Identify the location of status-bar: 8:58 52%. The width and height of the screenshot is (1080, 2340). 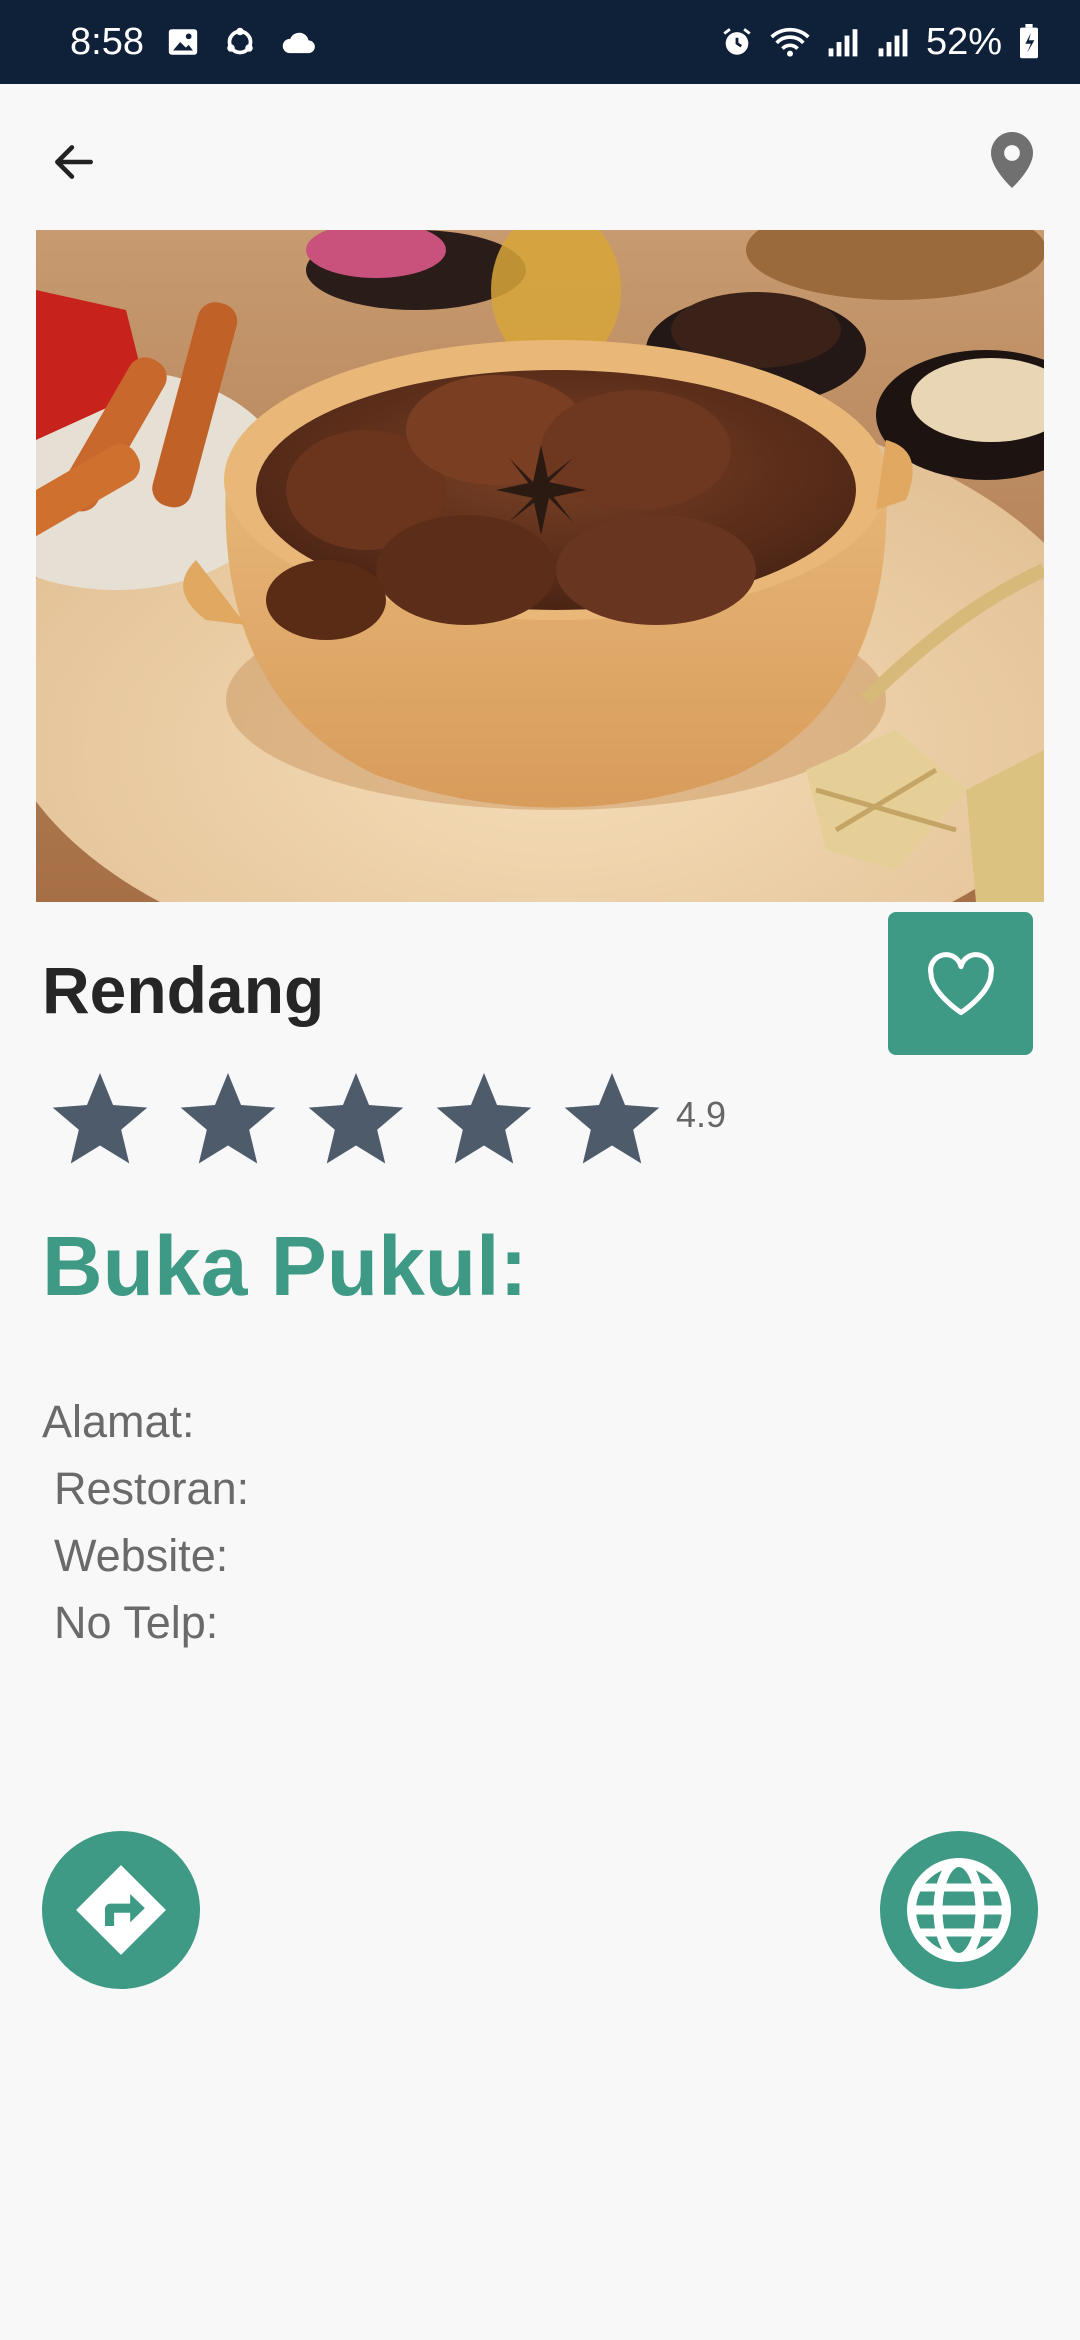
(540, 42).